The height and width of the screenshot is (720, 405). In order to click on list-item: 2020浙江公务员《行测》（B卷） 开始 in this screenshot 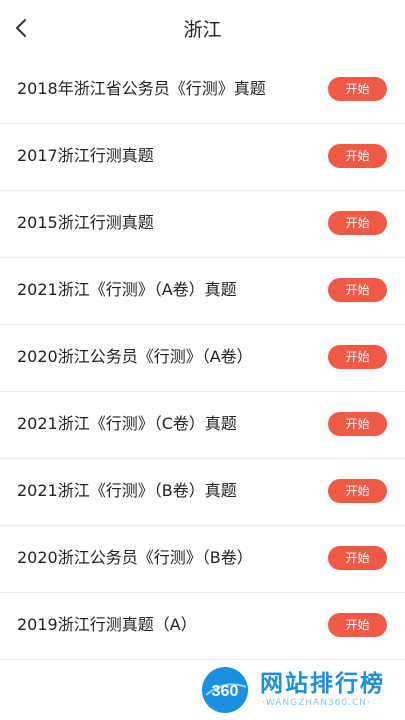, I will do `click(202, 559)`.